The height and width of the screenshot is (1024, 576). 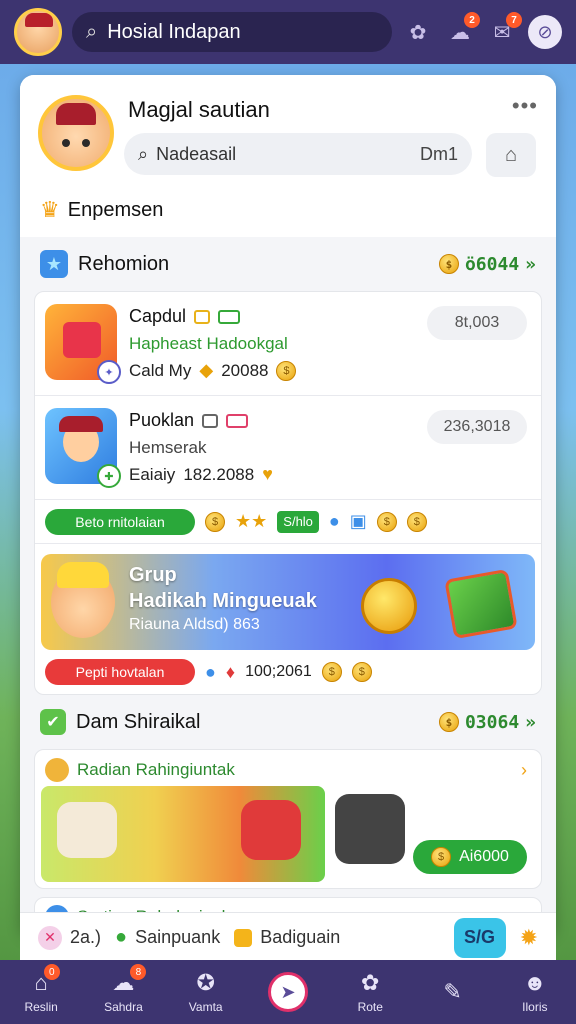 What do you see at coordinates (86, 937) in the screenshot?
I see `quick-item-label: 2a.)` at bounding box center [86, 937].